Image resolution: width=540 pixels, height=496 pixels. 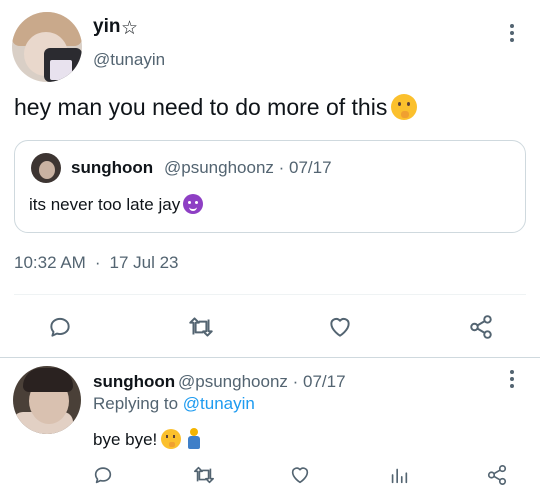 I want to click on replying-prefix: Replying to, so click(x=136, y=403).